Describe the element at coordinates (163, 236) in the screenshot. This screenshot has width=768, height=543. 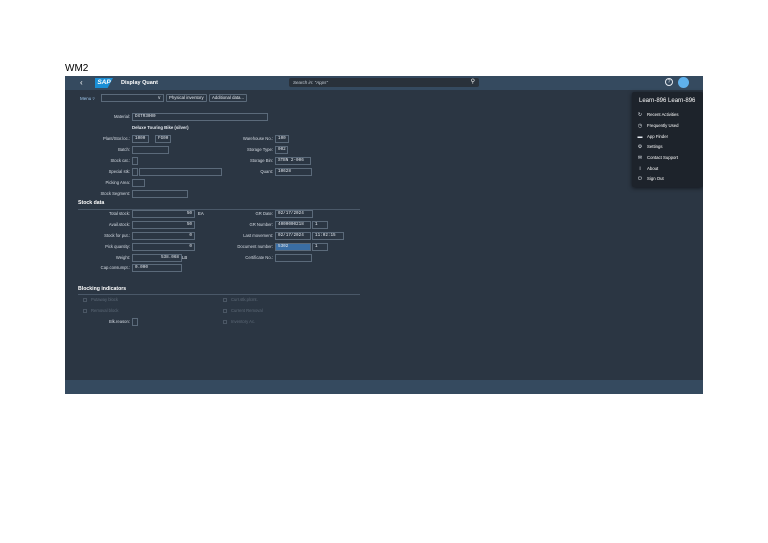
I see `putaway-stock-field: 0` at that location.